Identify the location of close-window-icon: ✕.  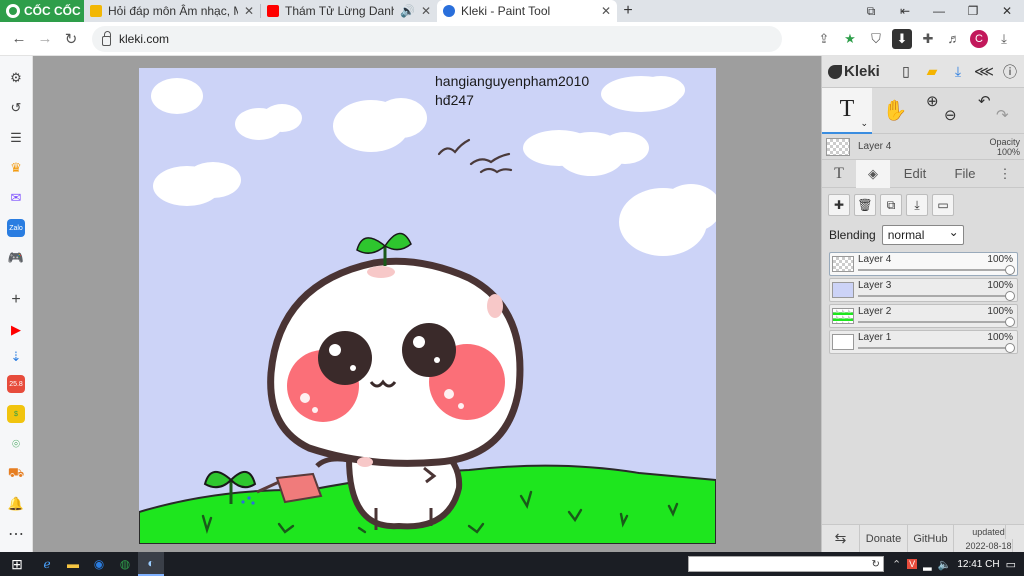
(1007, 11).